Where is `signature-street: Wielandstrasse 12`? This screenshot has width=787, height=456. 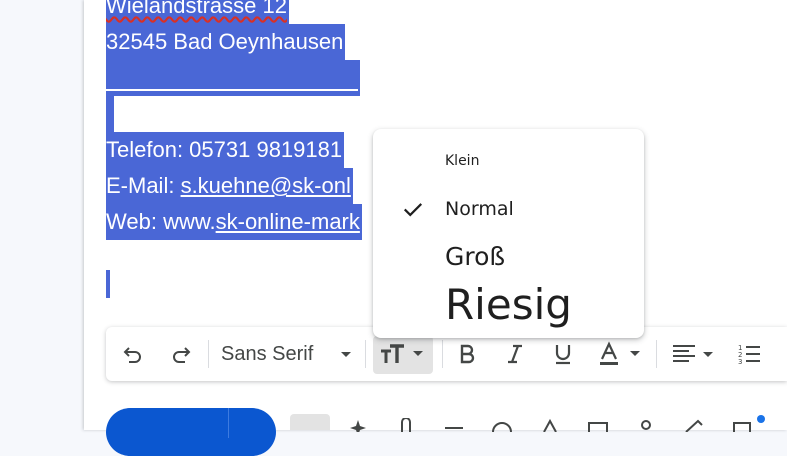
signature-street: Wielandstrasse 12 is located at coordinates (197, 12).